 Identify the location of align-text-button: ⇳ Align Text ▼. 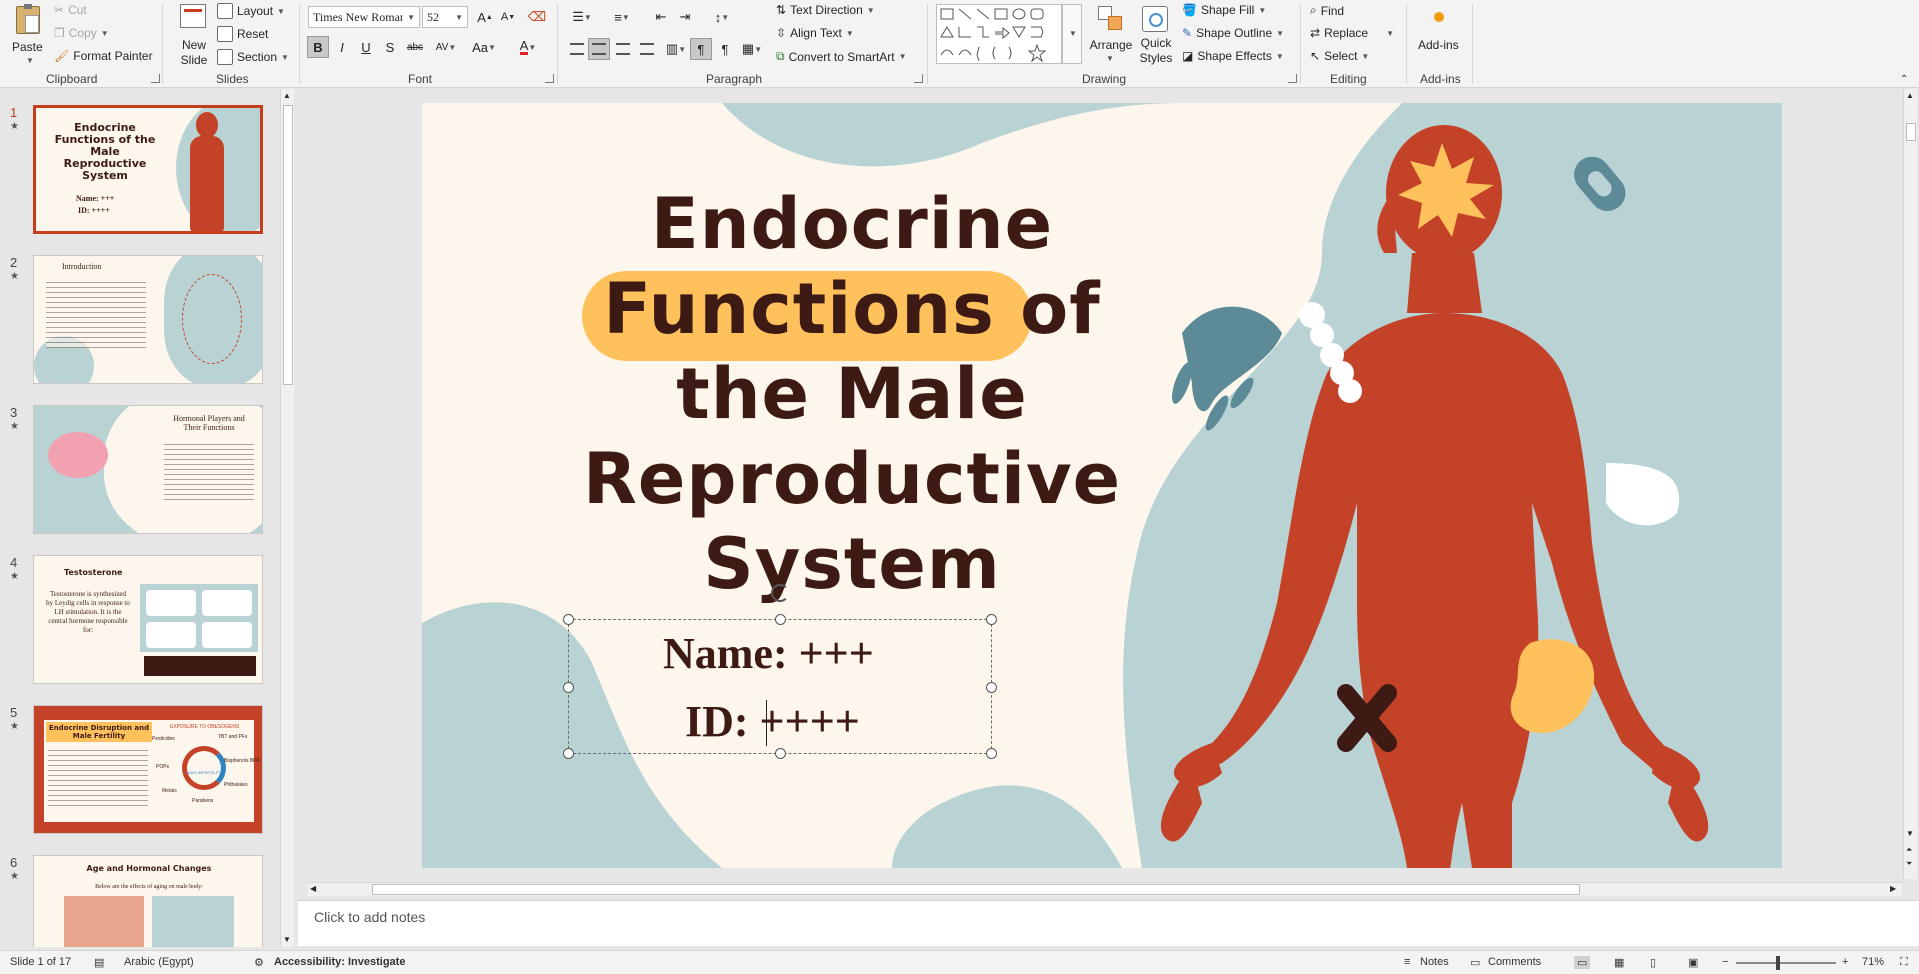
(815, 33).